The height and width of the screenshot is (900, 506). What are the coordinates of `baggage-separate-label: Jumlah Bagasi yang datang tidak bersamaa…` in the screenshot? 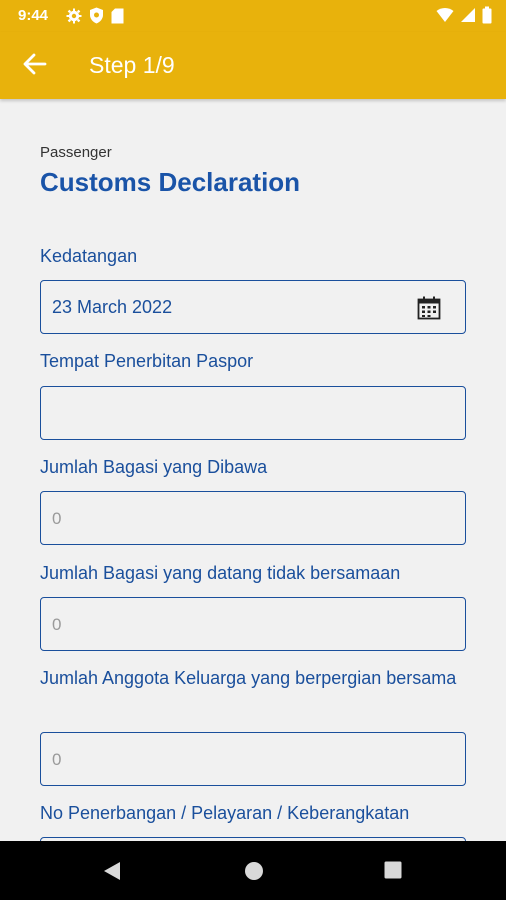 It's located at (220, 573).